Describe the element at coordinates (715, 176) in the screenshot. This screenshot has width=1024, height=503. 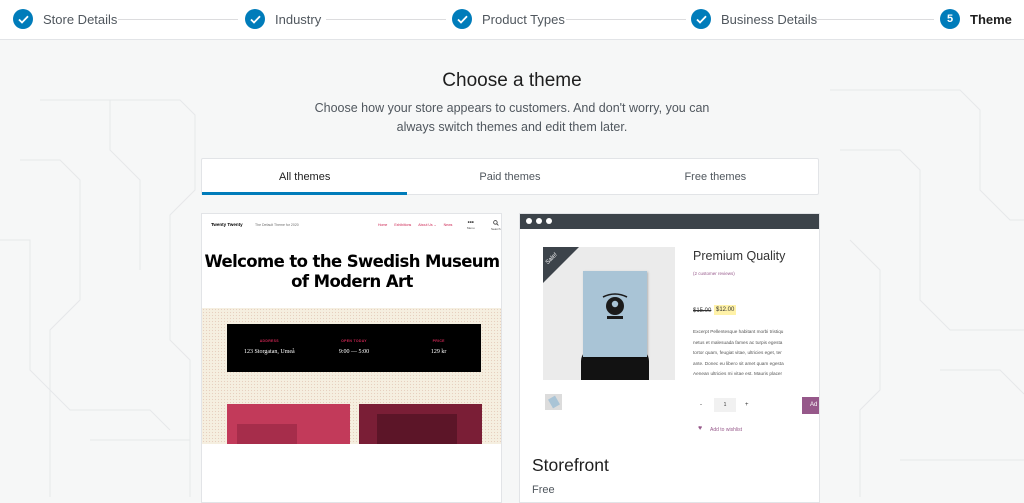
I see `tab-free-themes: Free themes` at that location.